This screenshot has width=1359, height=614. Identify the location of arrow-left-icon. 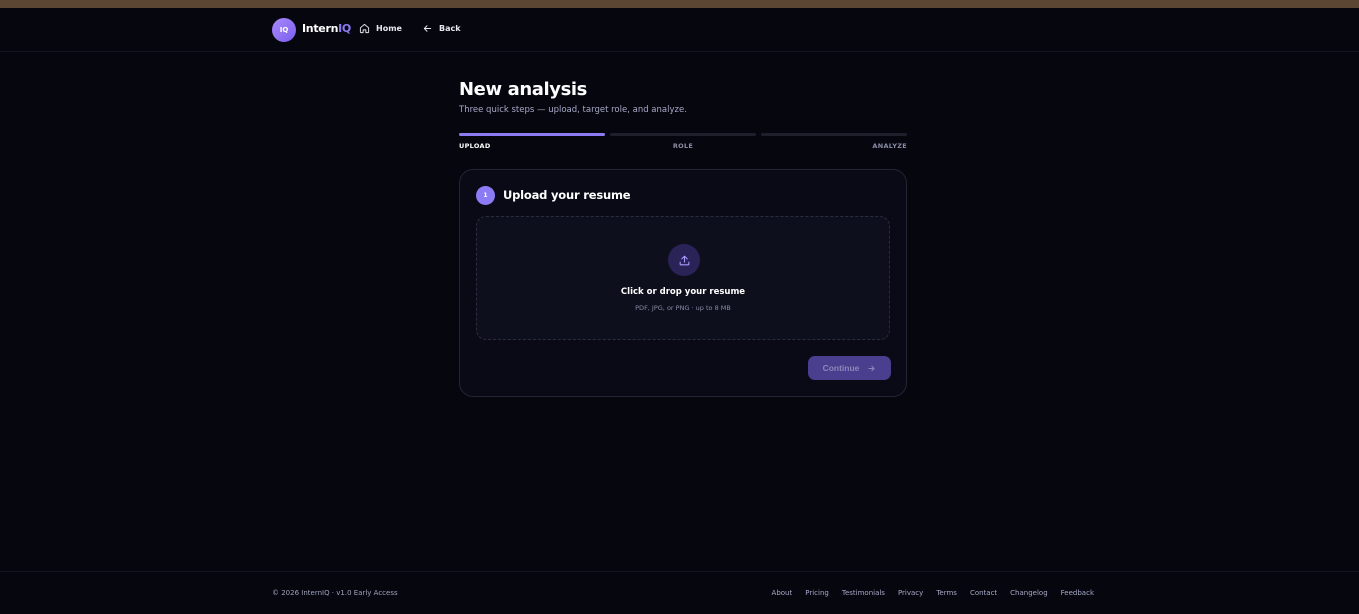
(427, 28).